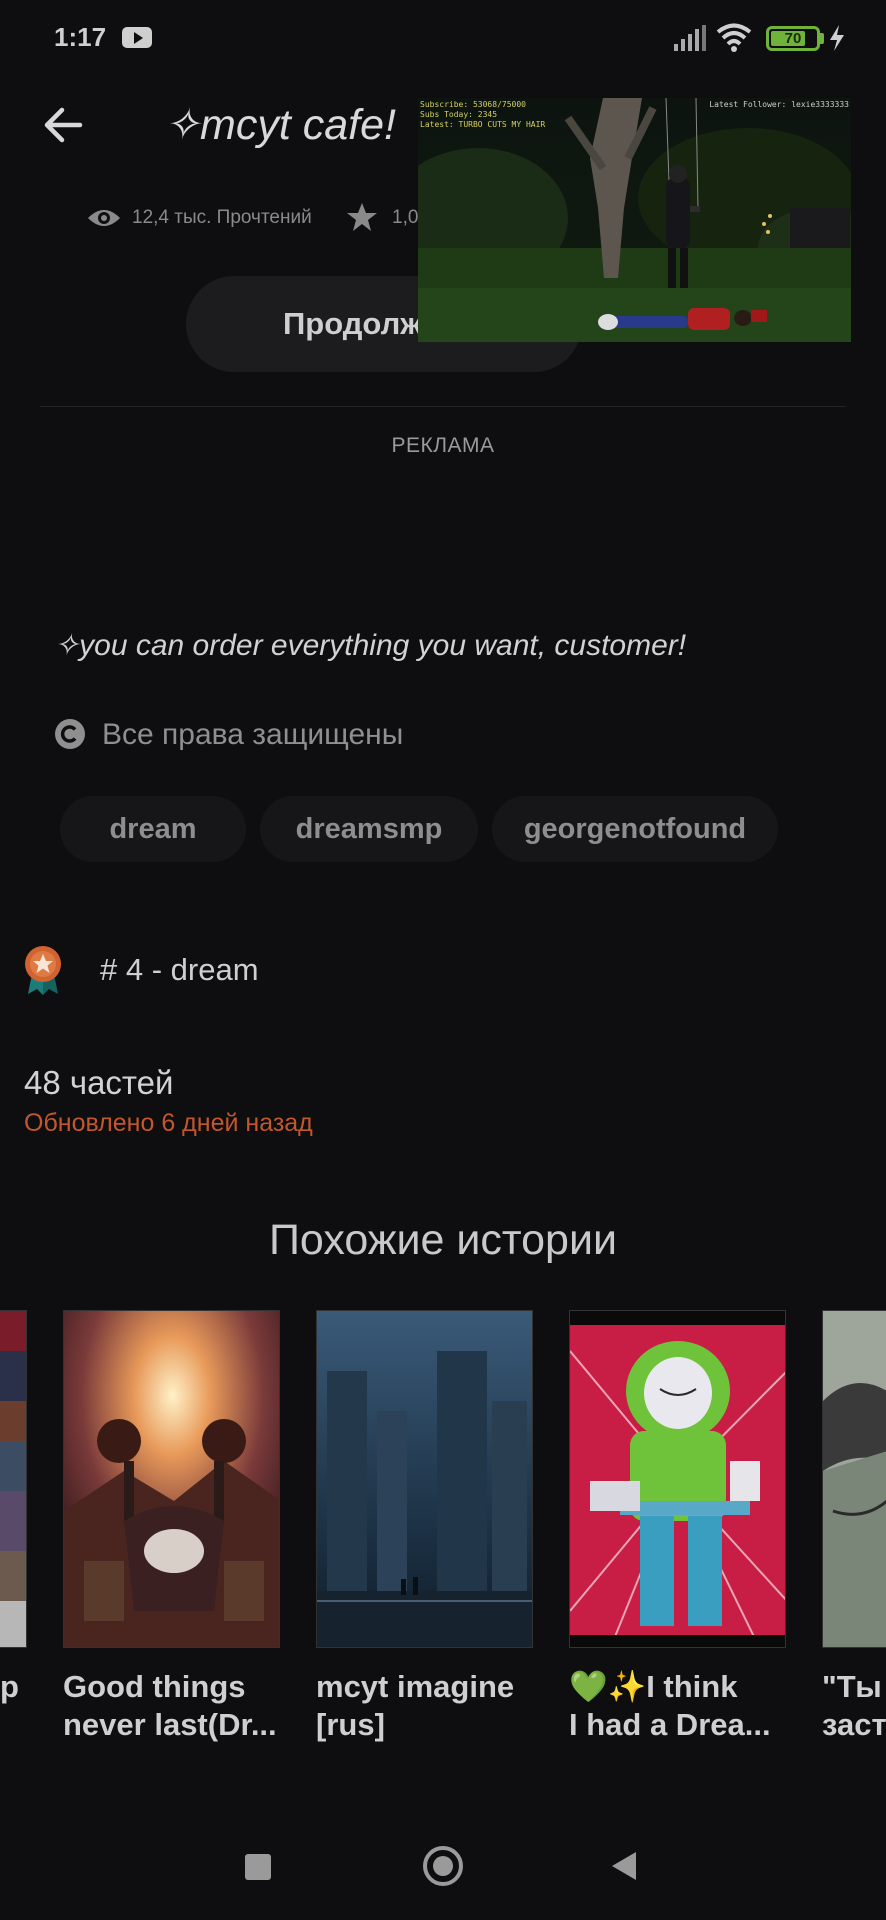 The height and width of the screenshot is (1920, 886). I want to click on eye-icon, so click(104, 218).